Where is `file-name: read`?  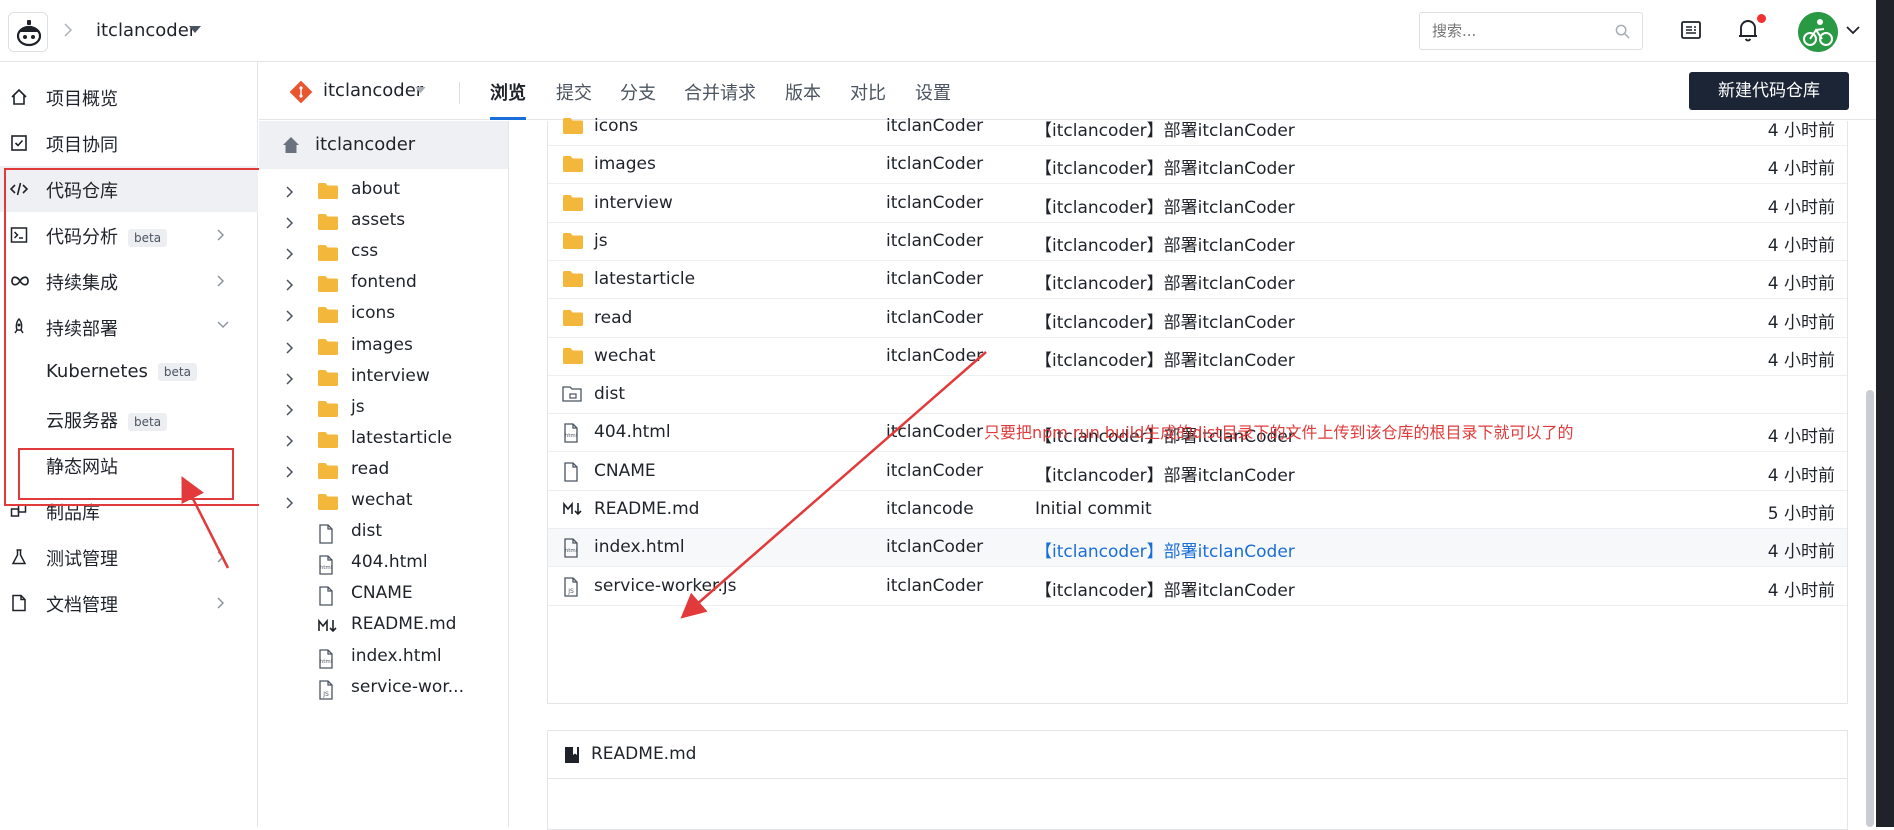
file-name: read is located at coordinates (613, 318).